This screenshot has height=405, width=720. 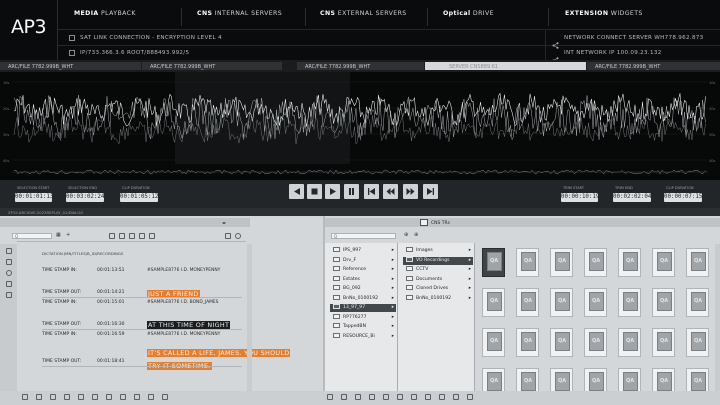 I want to click on folder-item: Estates ▸, so click(x=363, y=279).